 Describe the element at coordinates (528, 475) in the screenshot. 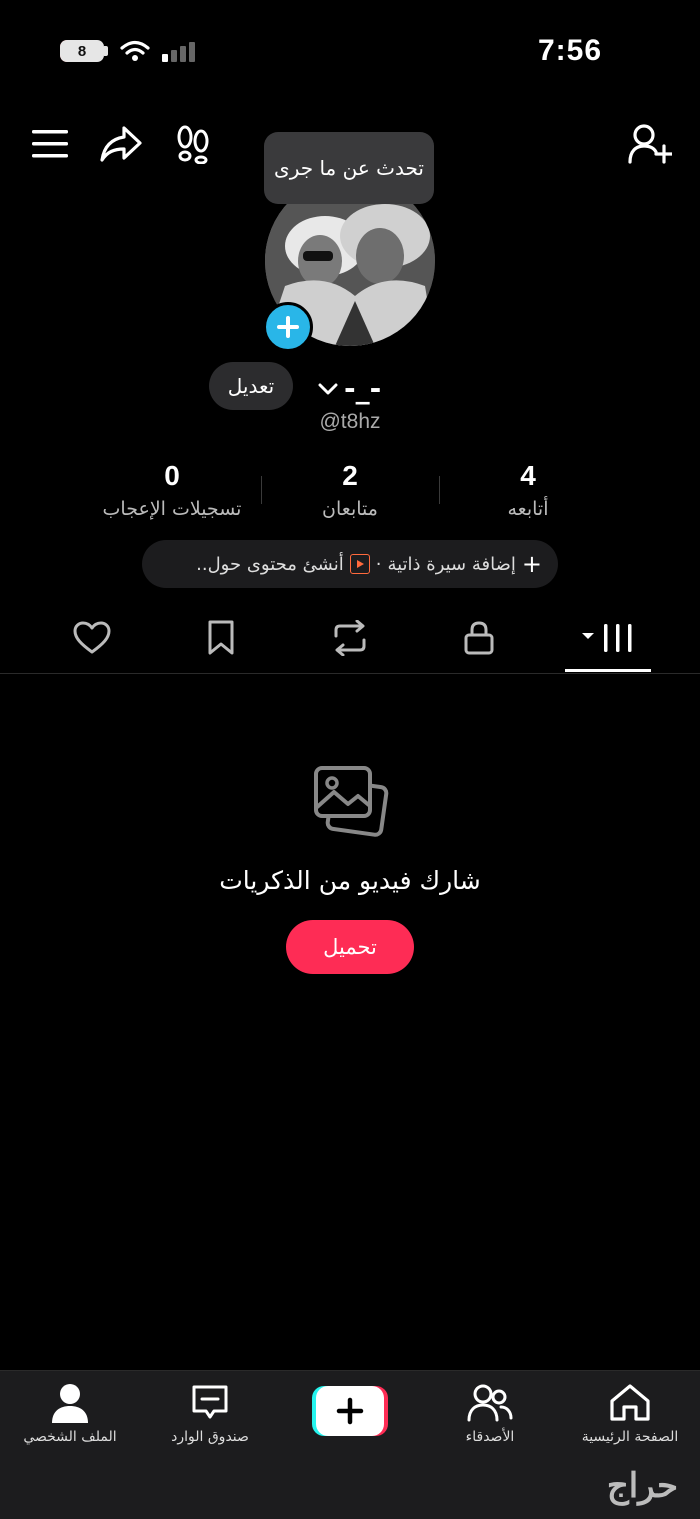

I see `following-count: 4` at that location.